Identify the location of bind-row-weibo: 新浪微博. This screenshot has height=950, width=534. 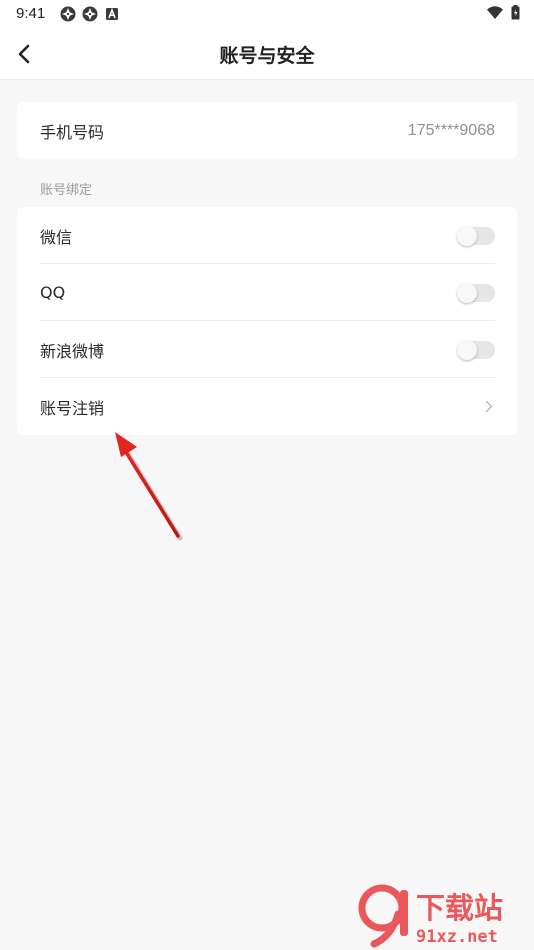
(267, 349).